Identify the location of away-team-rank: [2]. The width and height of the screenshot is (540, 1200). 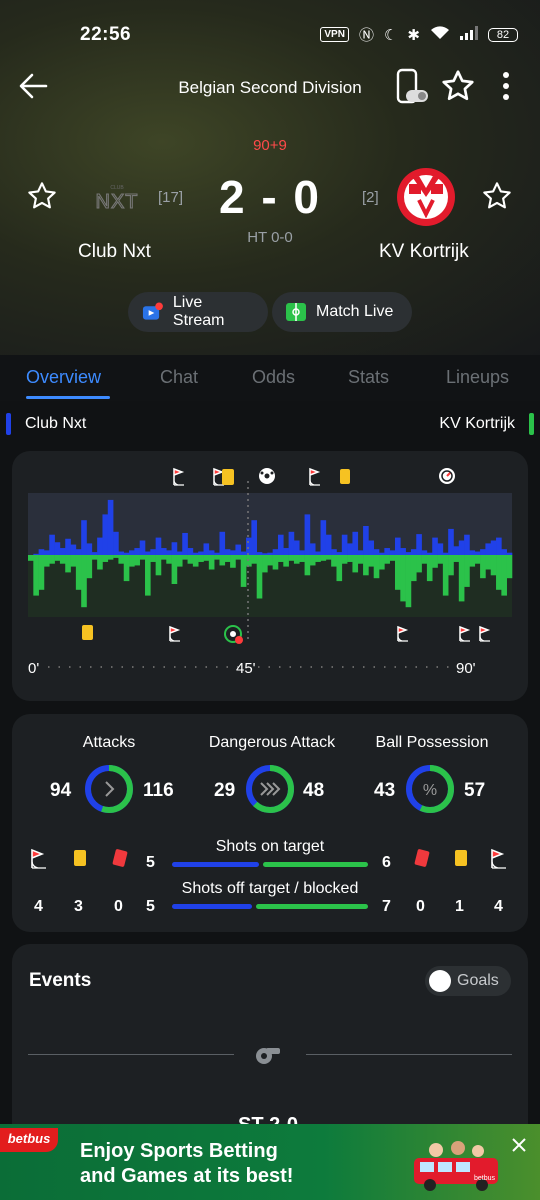
(370, 197).